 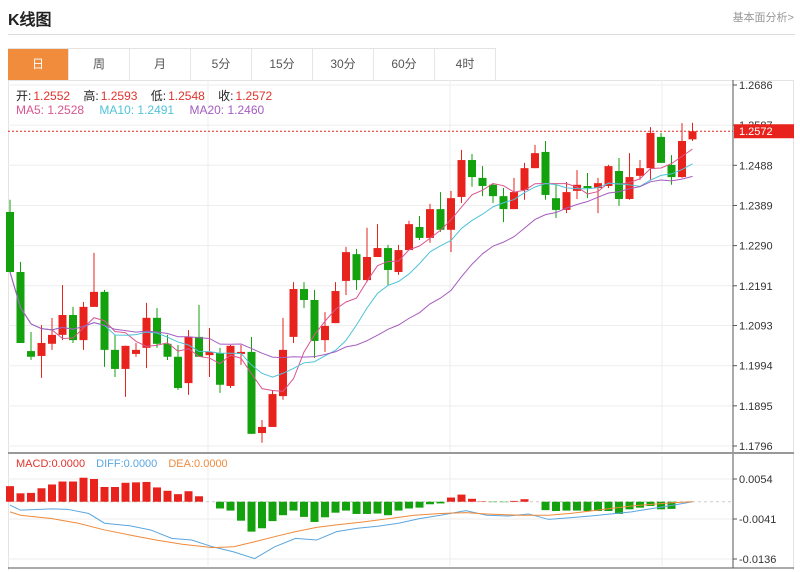 What do you see at coordinates (756, 447) in the screenshot?
I see `y-tick-label: 1.1796` at bounding box center [756, 447].